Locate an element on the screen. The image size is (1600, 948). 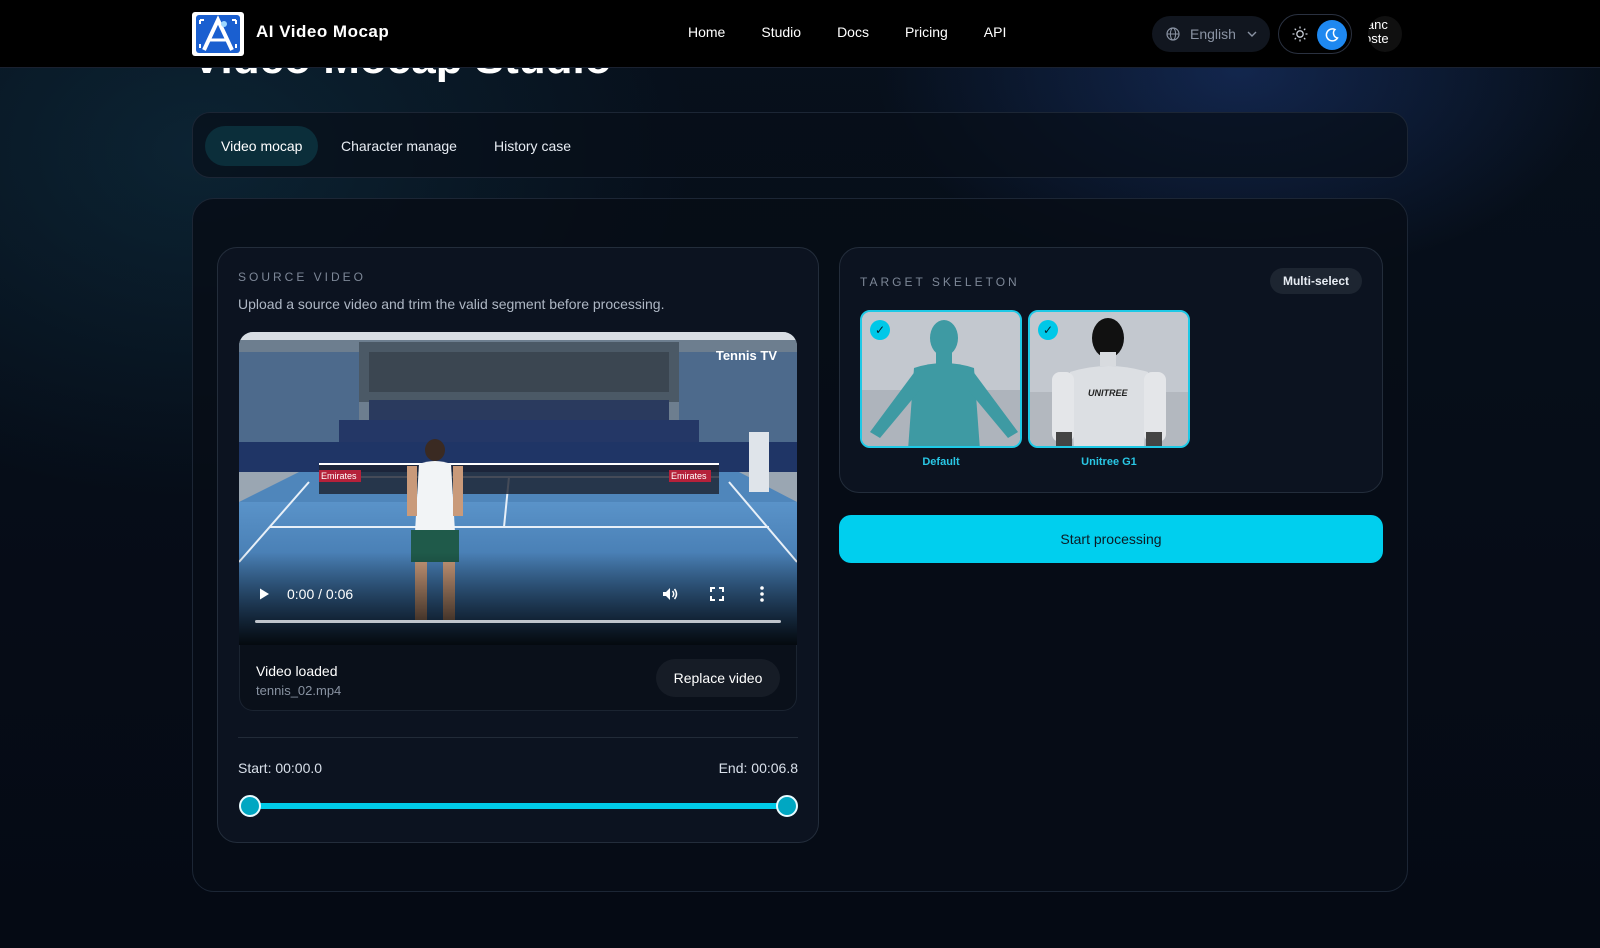
fullscreen-icon is located at coordinates (717, 594).